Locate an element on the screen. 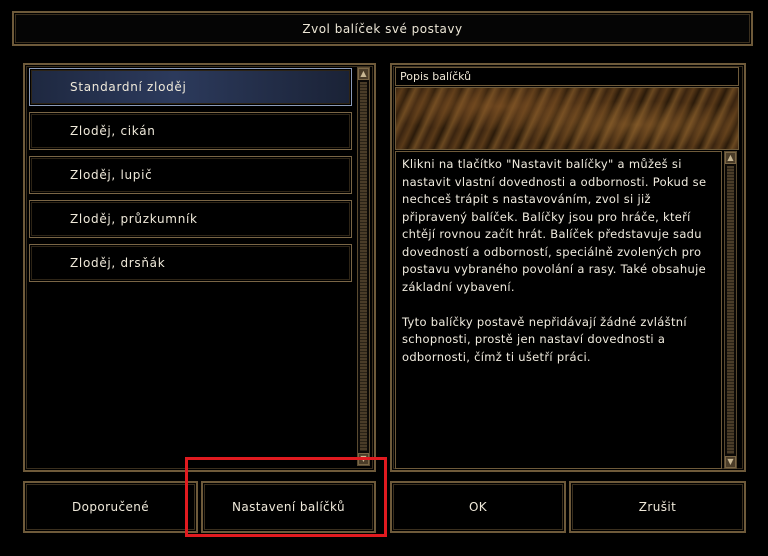 The width and height of the screenshot is (768, 556). list-item-standard-thief: Standardní zloděj is located at coordinates (190, 87).